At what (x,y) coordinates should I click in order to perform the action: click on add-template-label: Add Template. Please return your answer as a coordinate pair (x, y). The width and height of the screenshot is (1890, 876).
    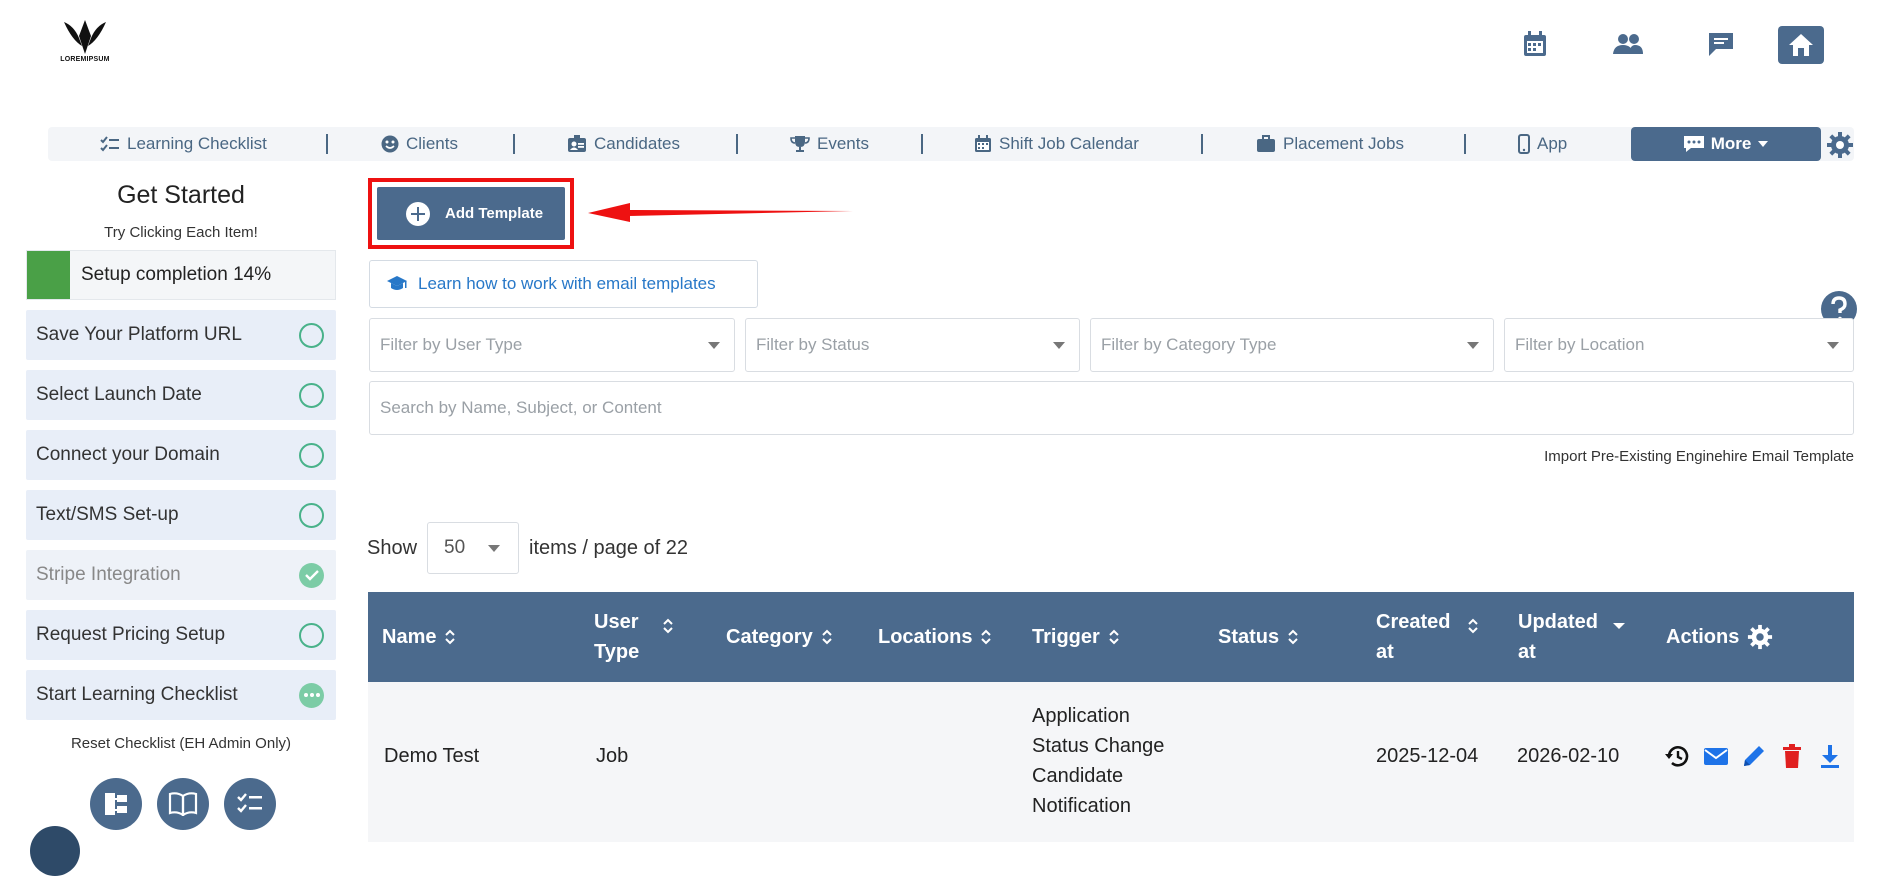
    Looking at the image, I should click on (494, 213).